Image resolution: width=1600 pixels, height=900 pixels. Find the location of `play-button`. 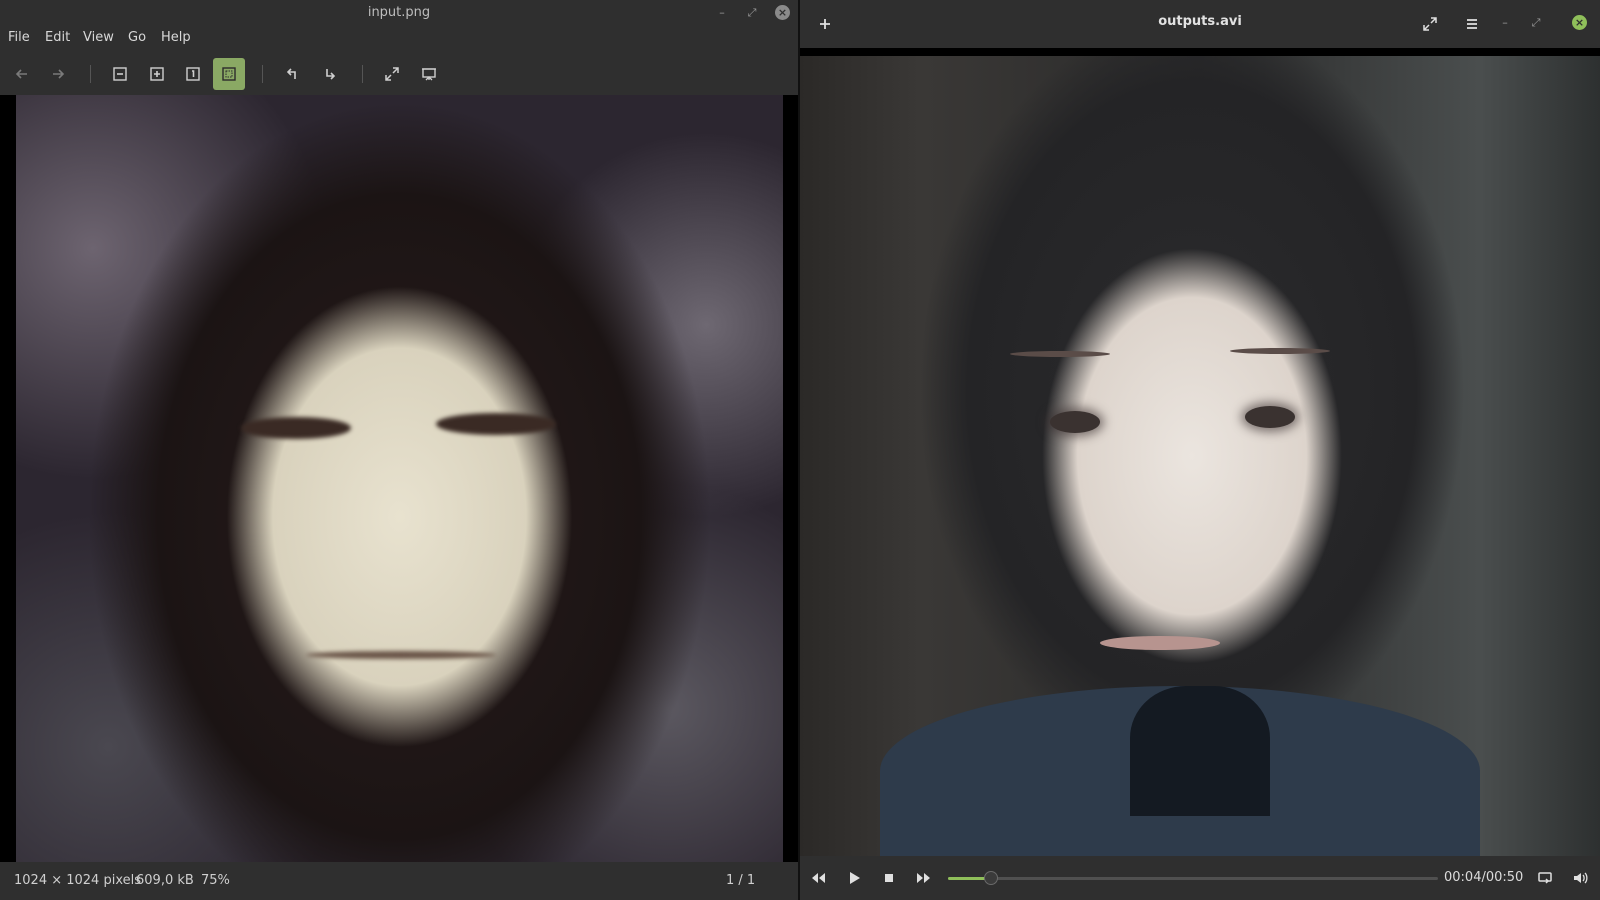

play-button is located at coordinates (854, 878).